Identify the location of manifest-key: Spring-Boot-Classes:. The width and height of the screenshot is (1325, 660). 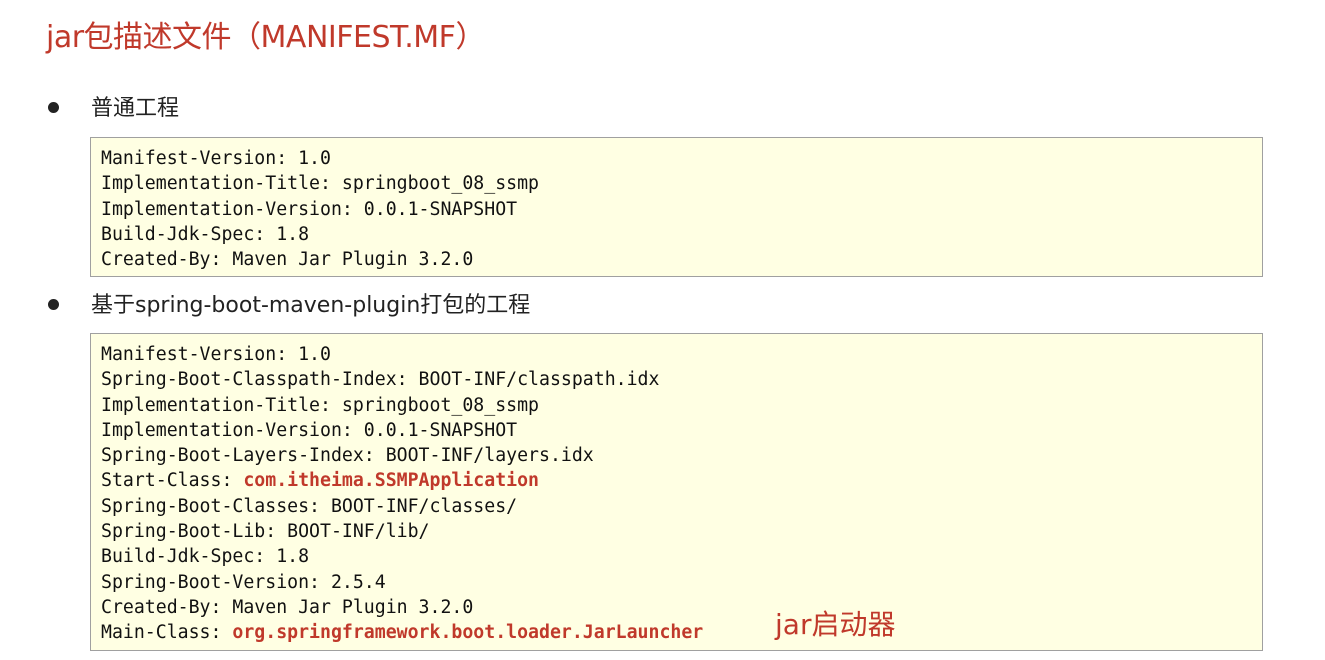
(216, 506).